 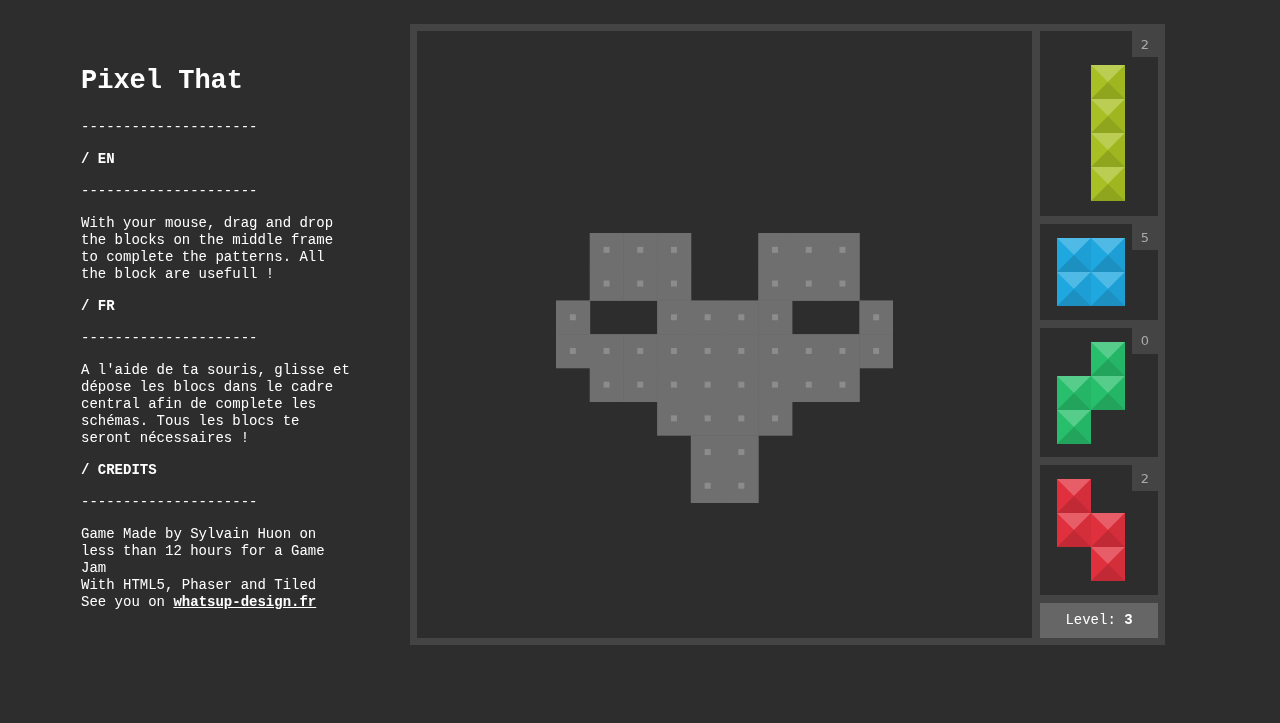 I want to click on credits-link-line: See you on whatsup-design.fr, so click(x=199, y=602).